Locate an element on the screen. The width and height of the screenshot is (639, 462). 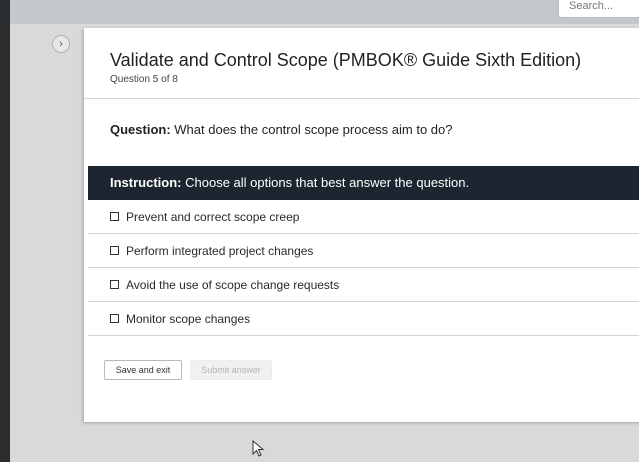
sidebar-toggle-button: › is located at coordinates (61, 44).